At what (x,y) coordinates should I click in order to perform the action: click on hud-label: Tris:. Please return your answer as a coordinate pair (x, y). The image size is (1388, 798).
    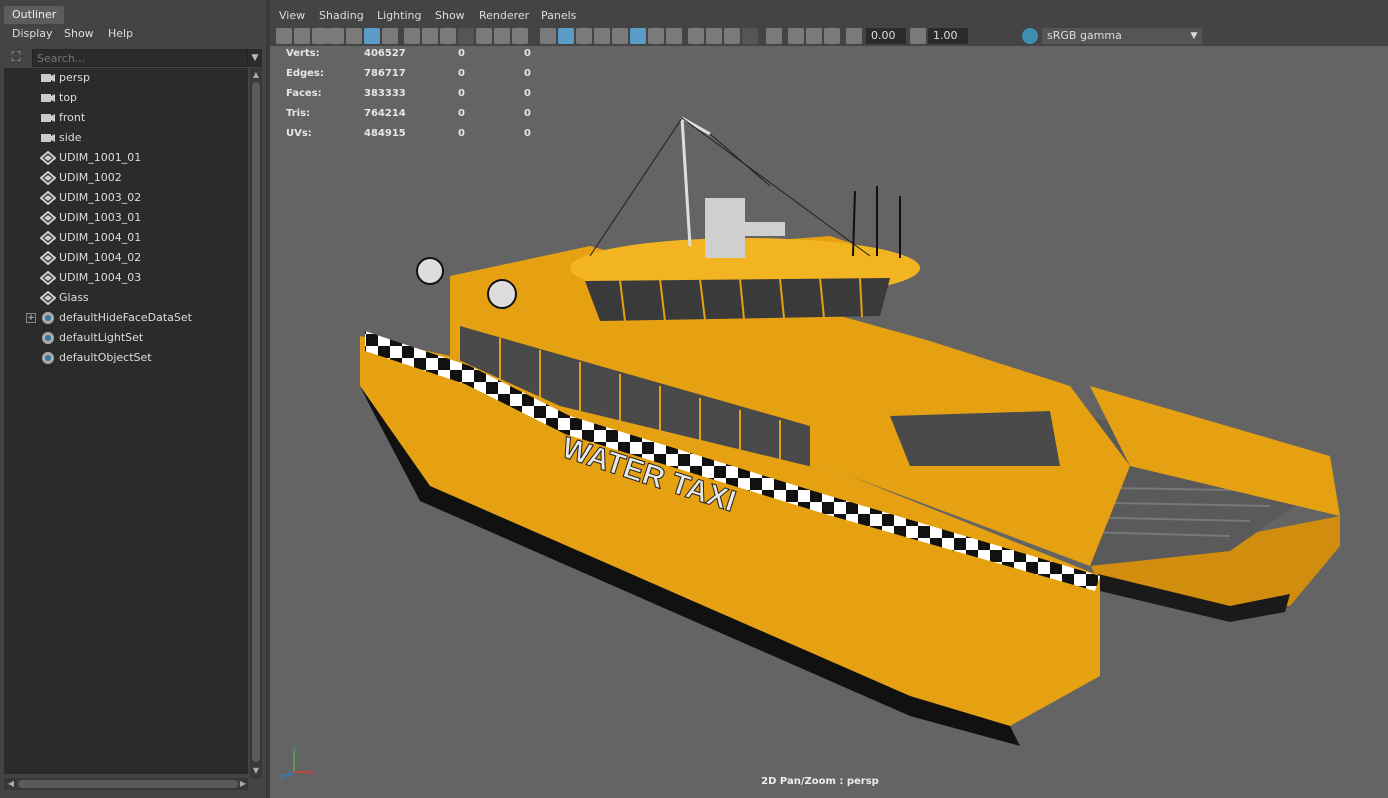
    Looking at the image, I should click on (298, 113).